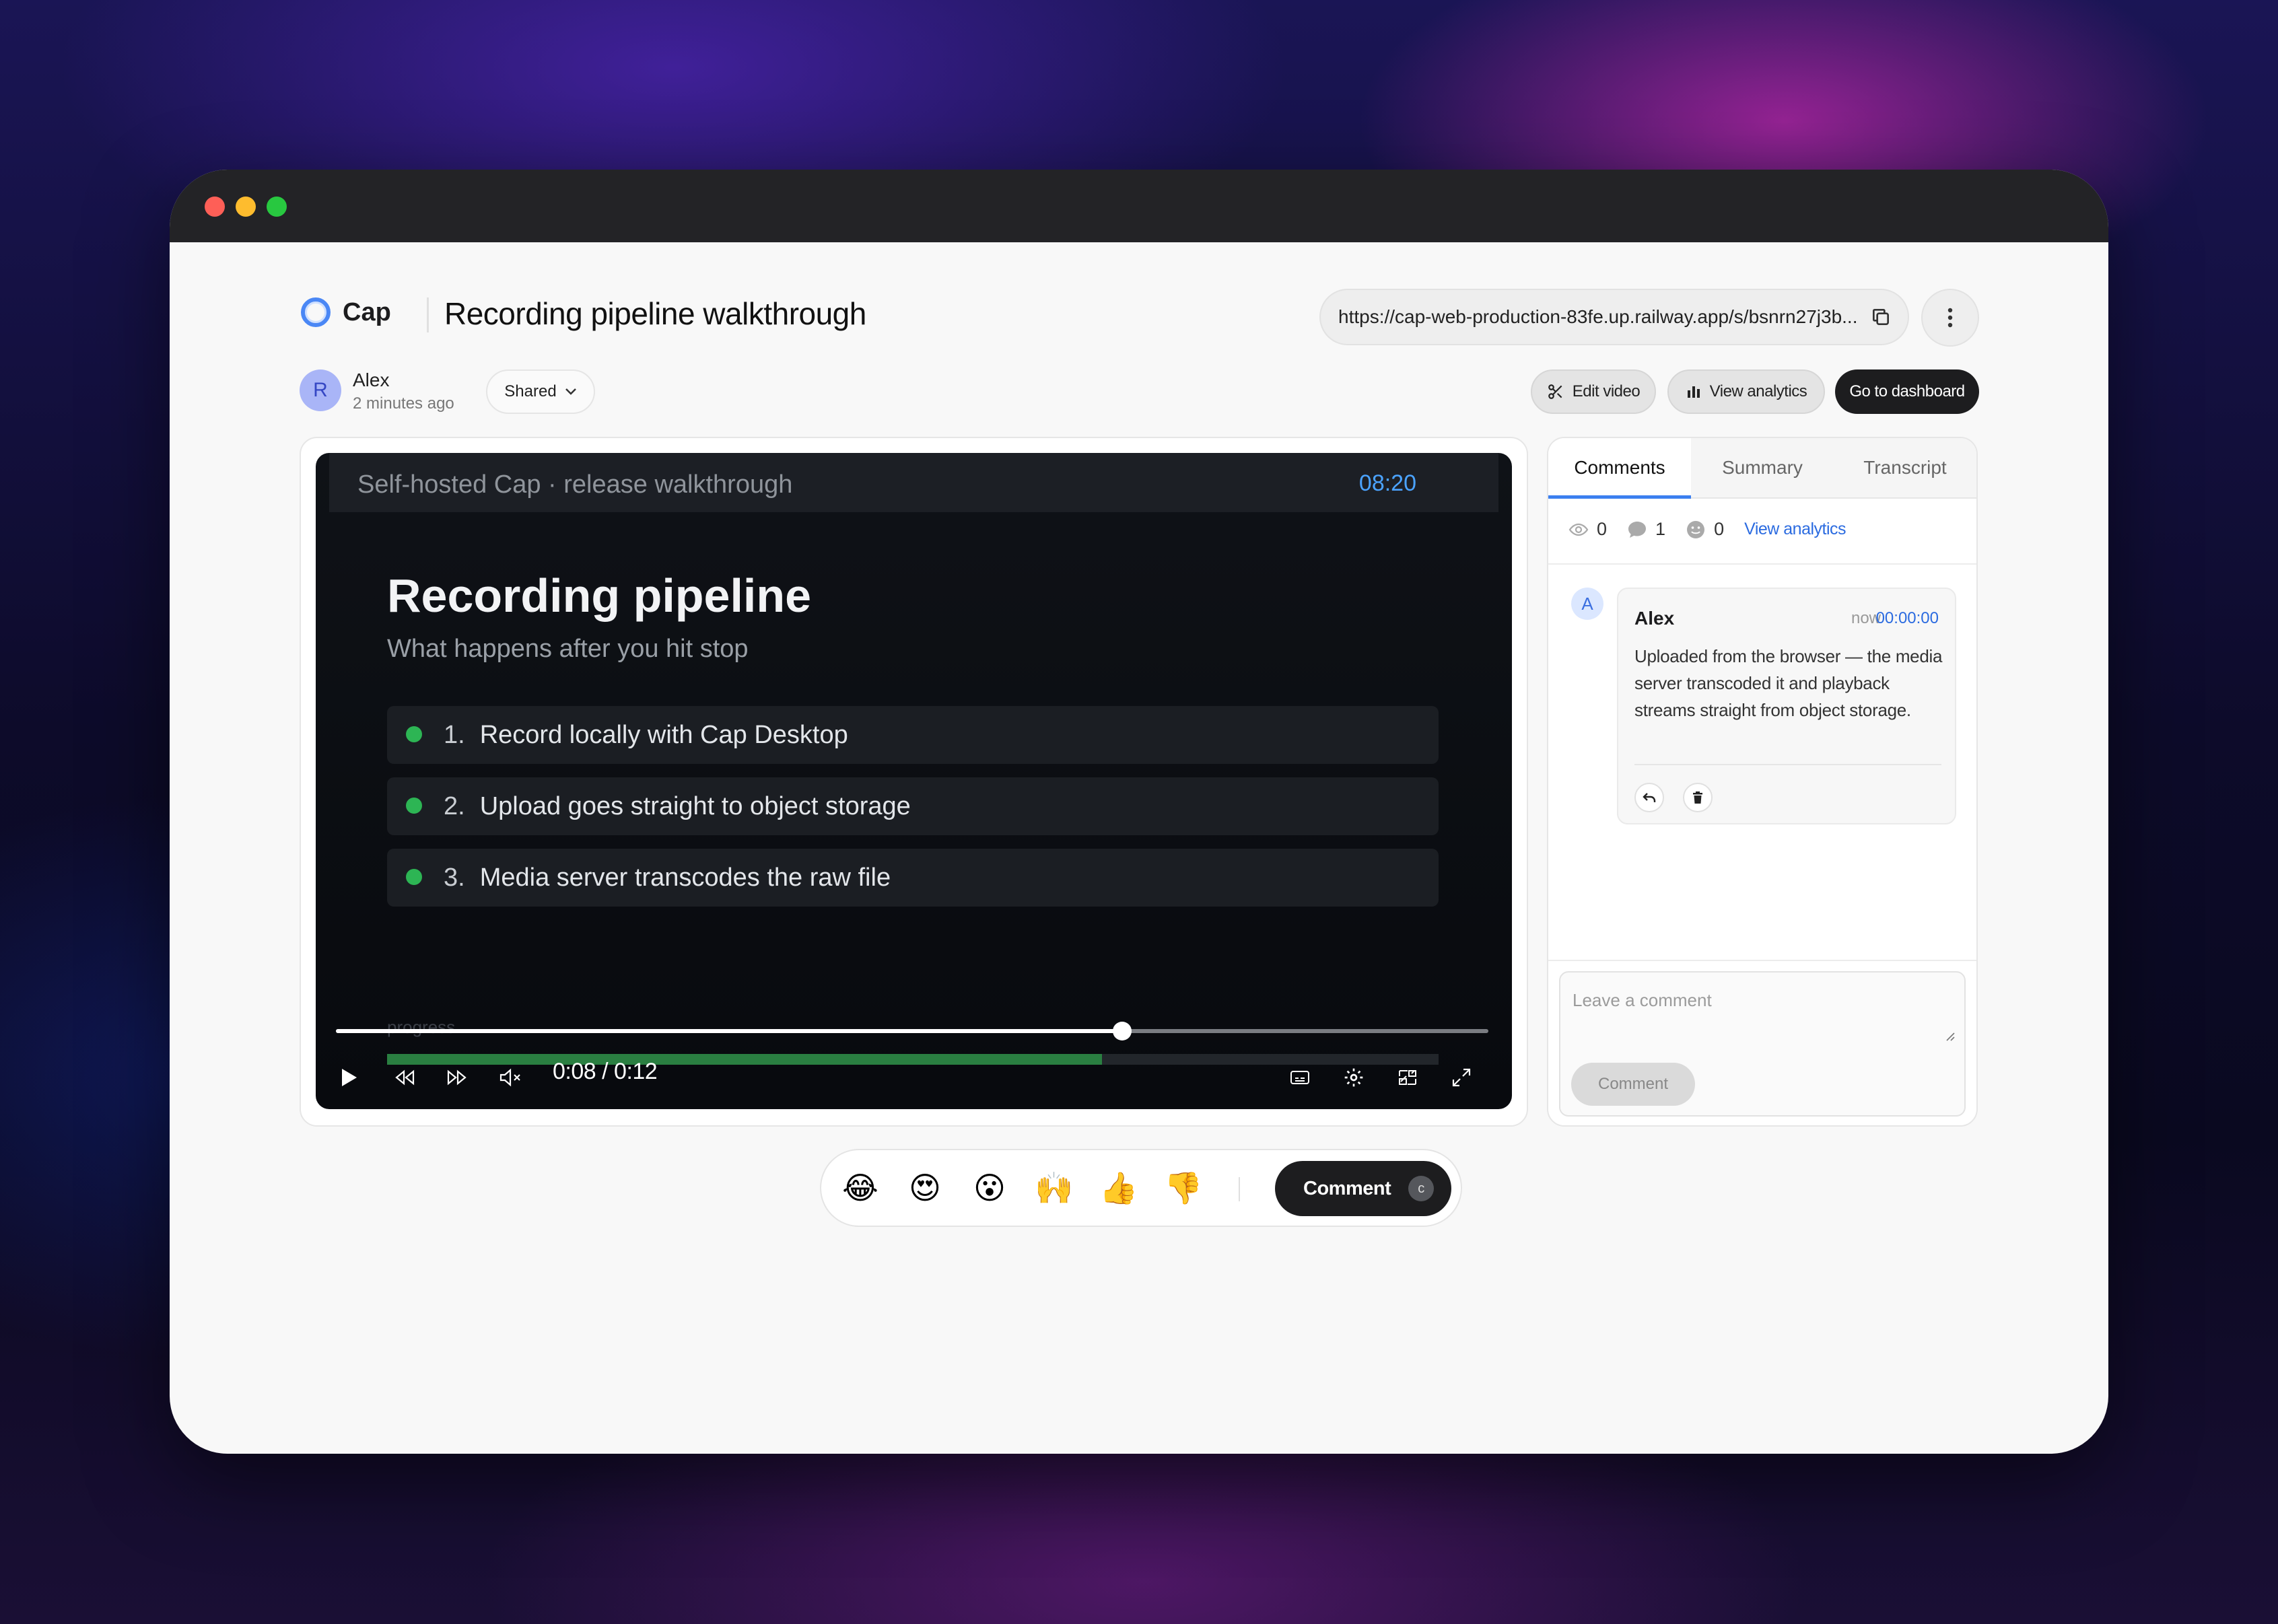  Describe the element at coordinates (1122, 1031) in the screenshot. I see `scrubber-handle` at that location.